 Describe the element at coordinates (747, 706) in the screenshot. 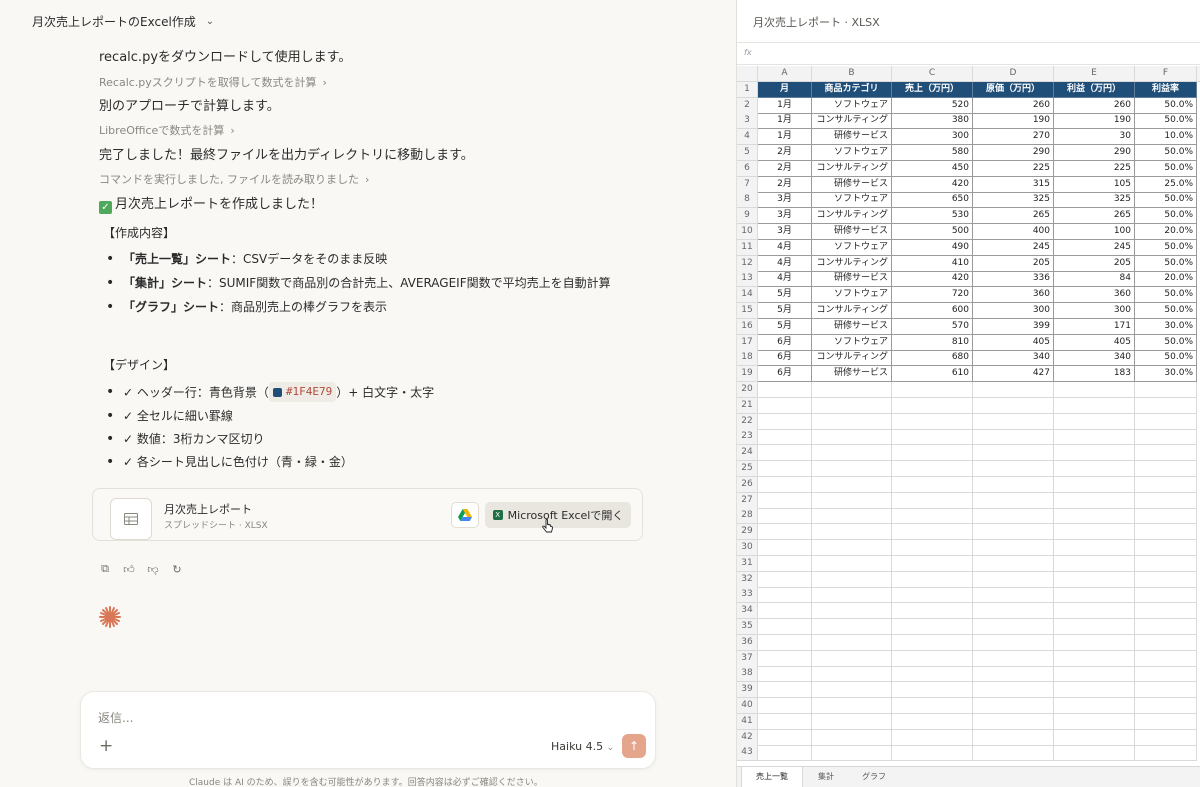

I see `row-number: 40` at that location.